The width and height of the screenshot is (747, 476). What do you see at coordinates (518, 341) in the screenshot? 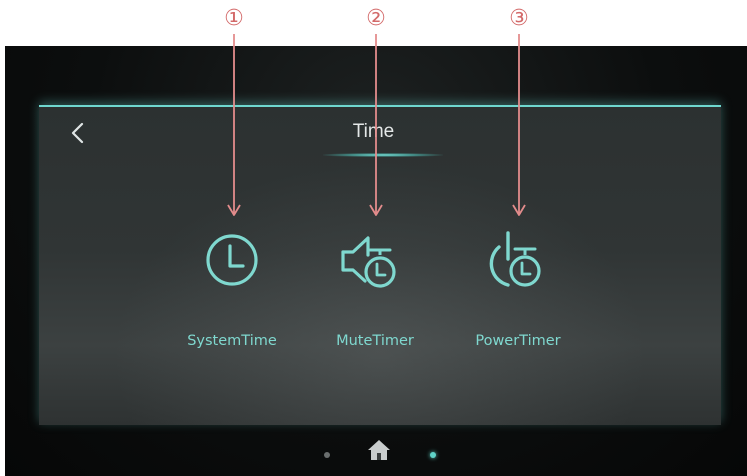
I see `tile-label: PowerTimer` at bounding box center [518, 341].